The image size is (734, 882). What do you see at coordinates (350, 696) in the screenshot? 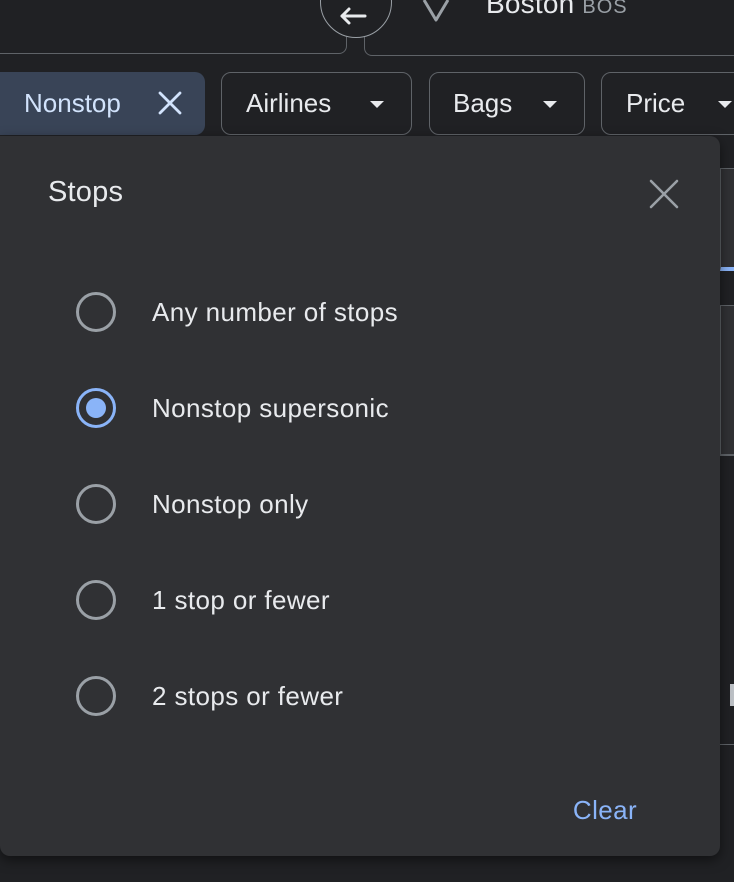
I see `stops-option-two-stops: 2 stops or fewer` at bounding box center [350, 696].